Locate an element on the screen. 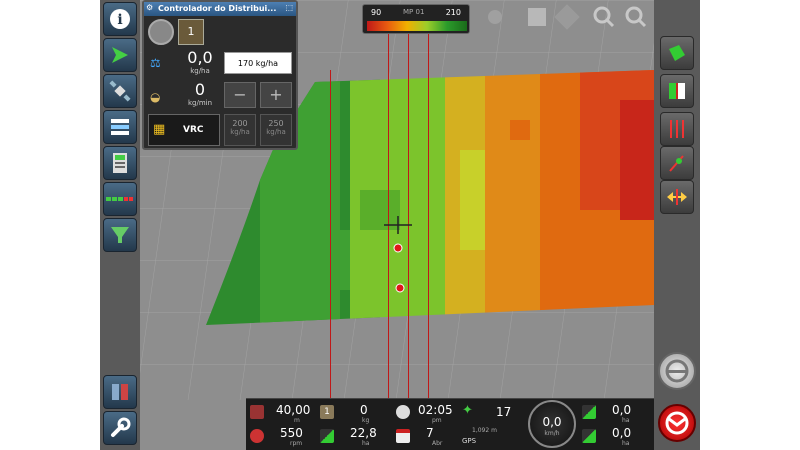 The height and width of the screenshot is (450, 800). flow-unit: kg/min is located at coordinates (200, 103).